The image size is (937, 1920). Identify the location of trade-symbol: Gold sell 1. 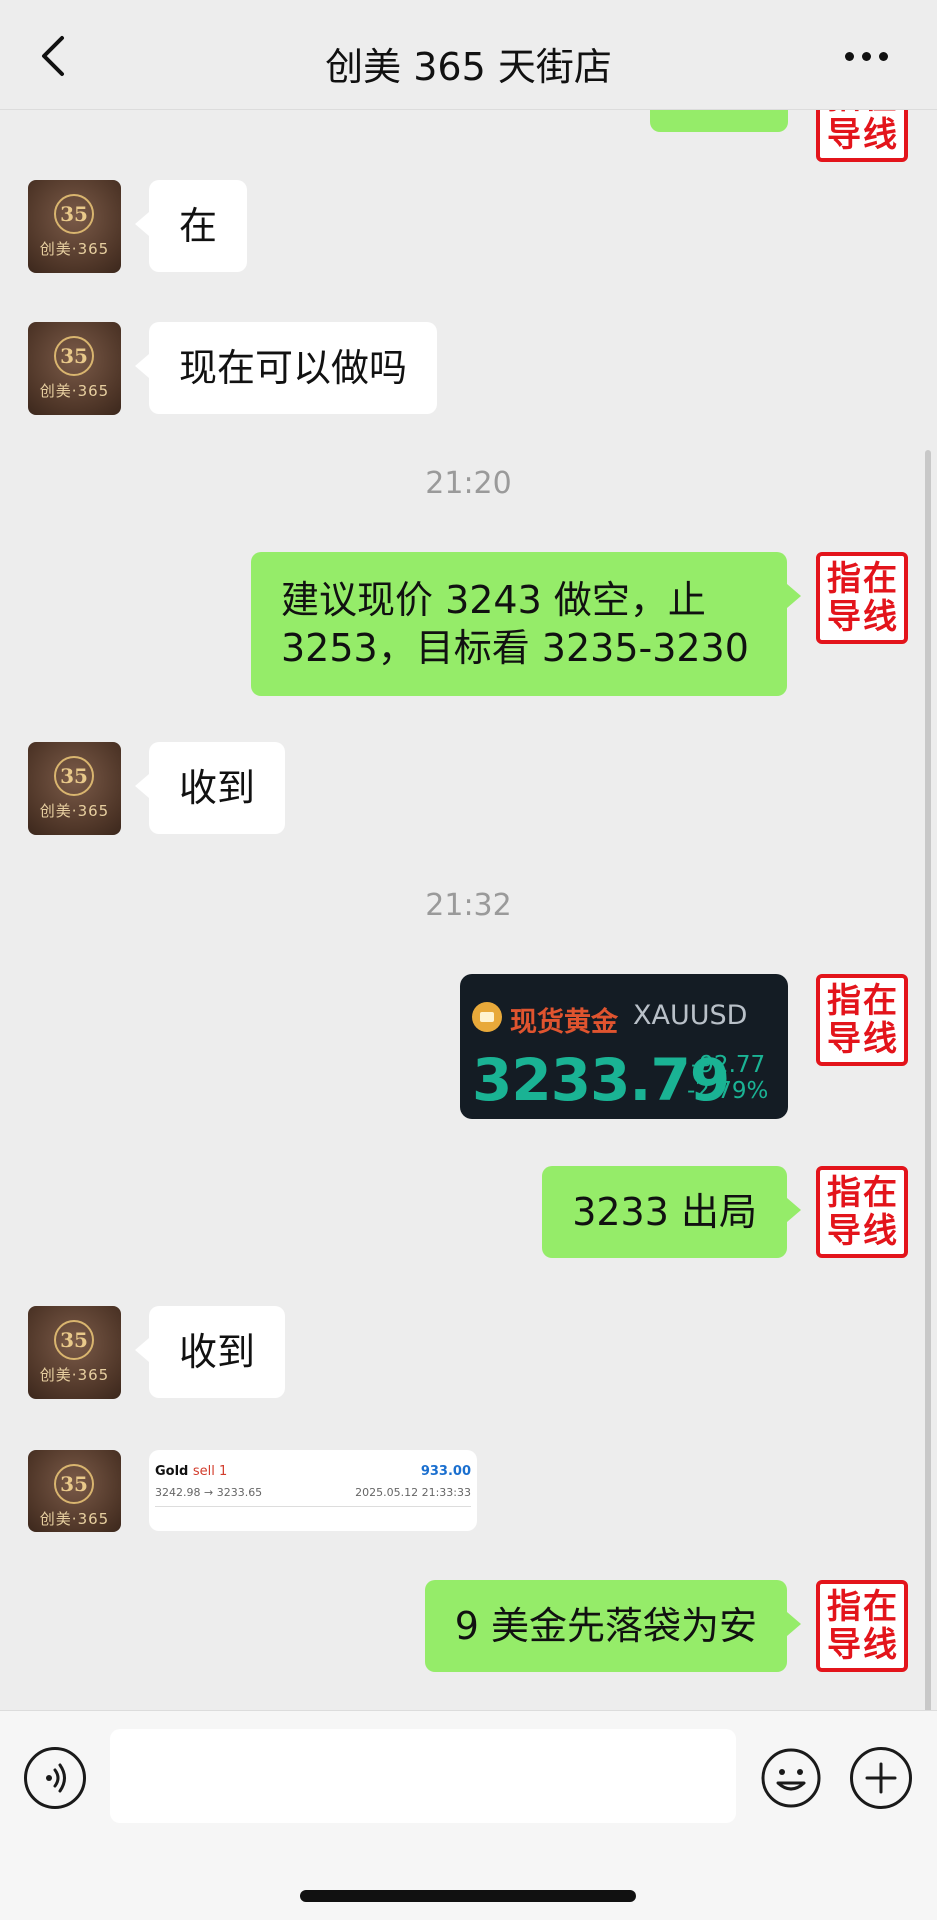
(191, 1471).